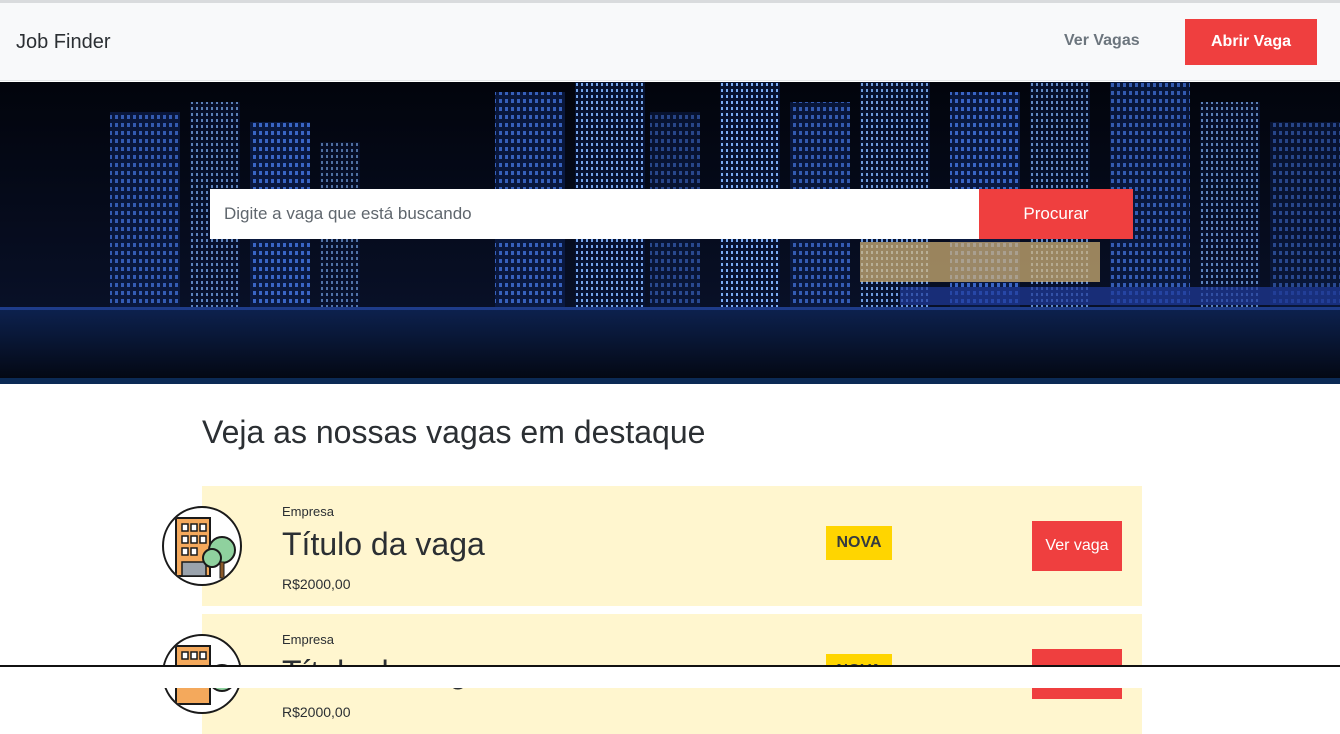 The width and height of the screenshot is (1340, 734). What do you see at coordinates (1102, 41) in the screenshot?
I see `ver-vagas-link: Ver Vagas` at bounding box center [1102, 41].